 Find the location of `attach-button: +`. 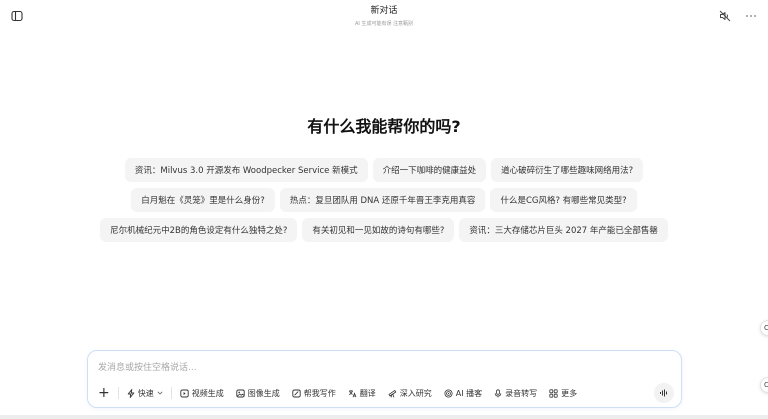

attach-button: + is located at coordinates (106, 393).